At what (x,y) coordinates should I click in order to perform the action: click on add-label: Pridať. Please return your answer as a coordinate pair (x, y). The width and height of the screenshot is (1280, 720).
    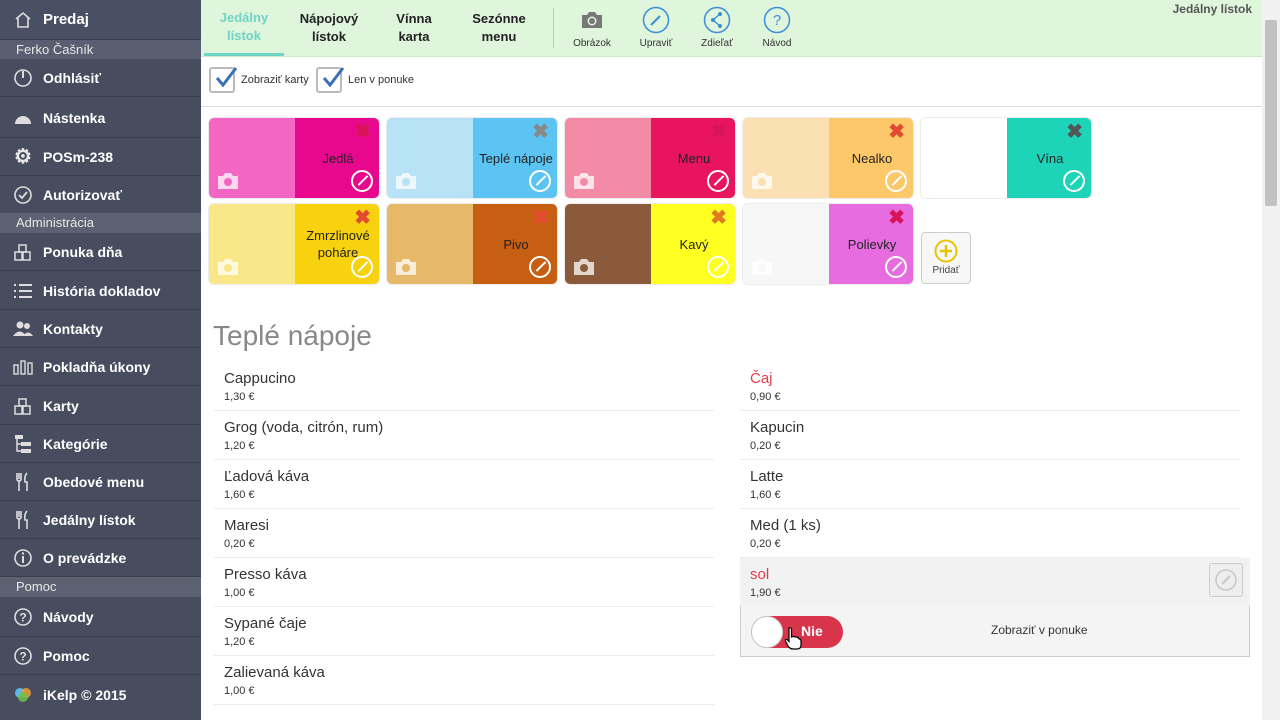
    Looking at the image, I should click on (946, 270).